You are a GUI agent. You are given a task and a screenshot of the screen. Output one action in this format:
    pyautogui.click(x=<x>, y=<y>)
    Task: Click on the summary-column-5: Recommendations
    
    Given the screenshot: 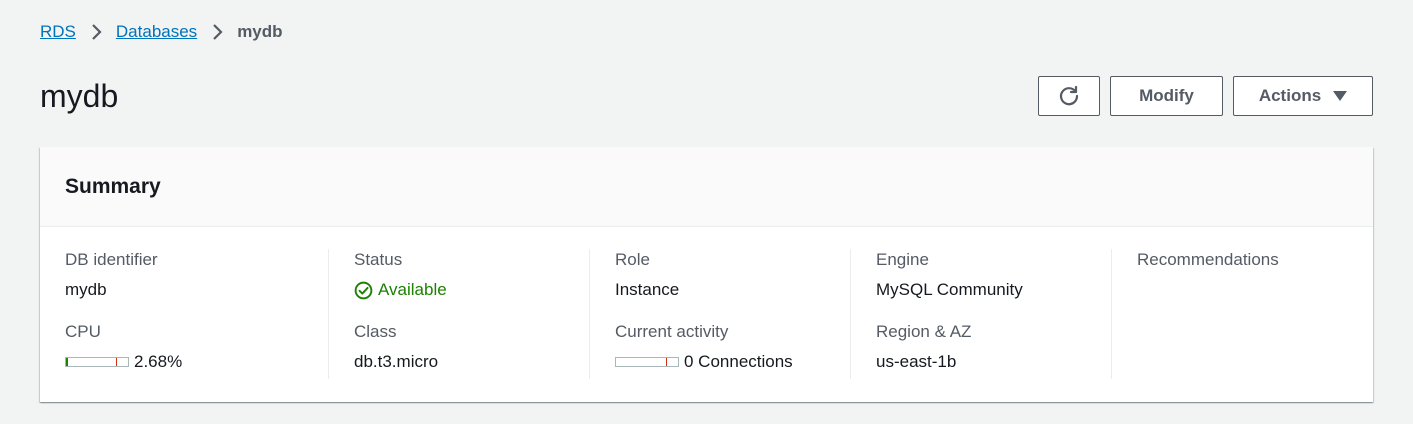 What is the action you would take?
    pyautogui.click(x=1242, y=314)
    